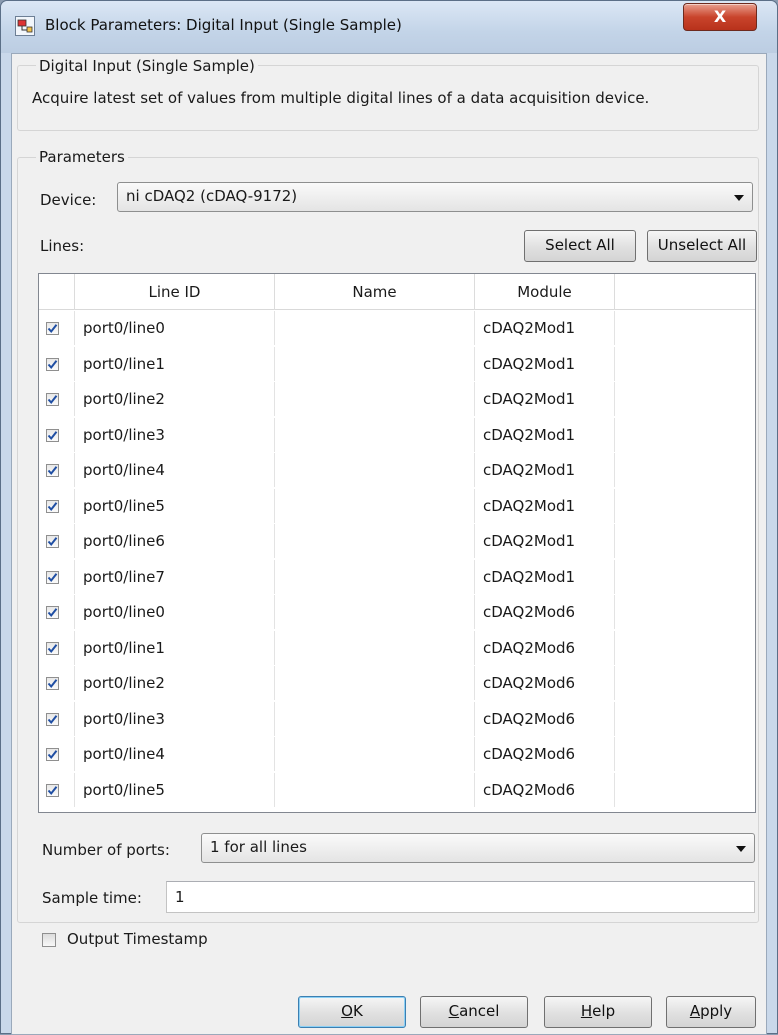  Describe the element at coordinates (720, 17) in the screenshot. I see `close-button: X` at that location.